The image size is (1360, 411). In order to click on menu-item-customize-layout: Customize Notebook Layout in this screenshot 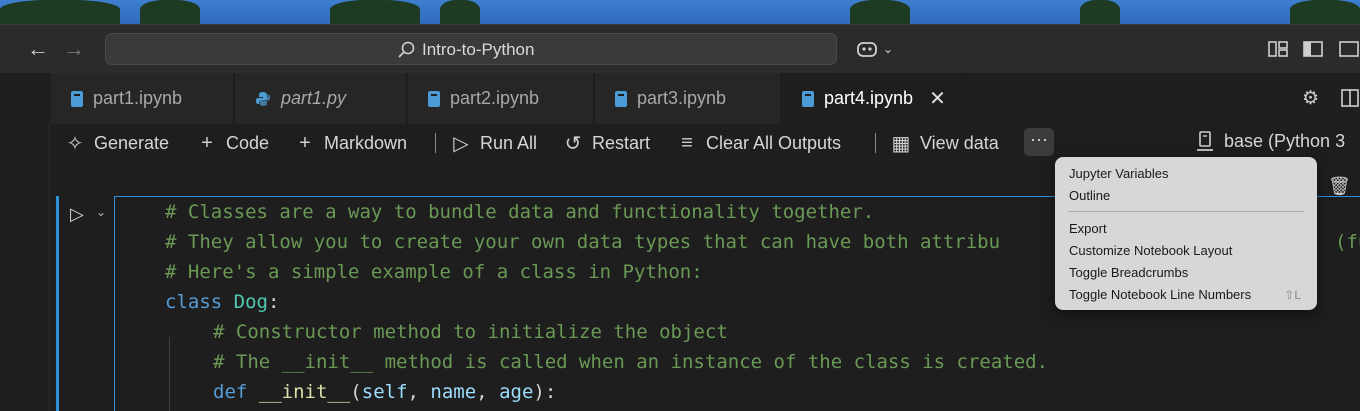, I will do `click(1186, 251)`.